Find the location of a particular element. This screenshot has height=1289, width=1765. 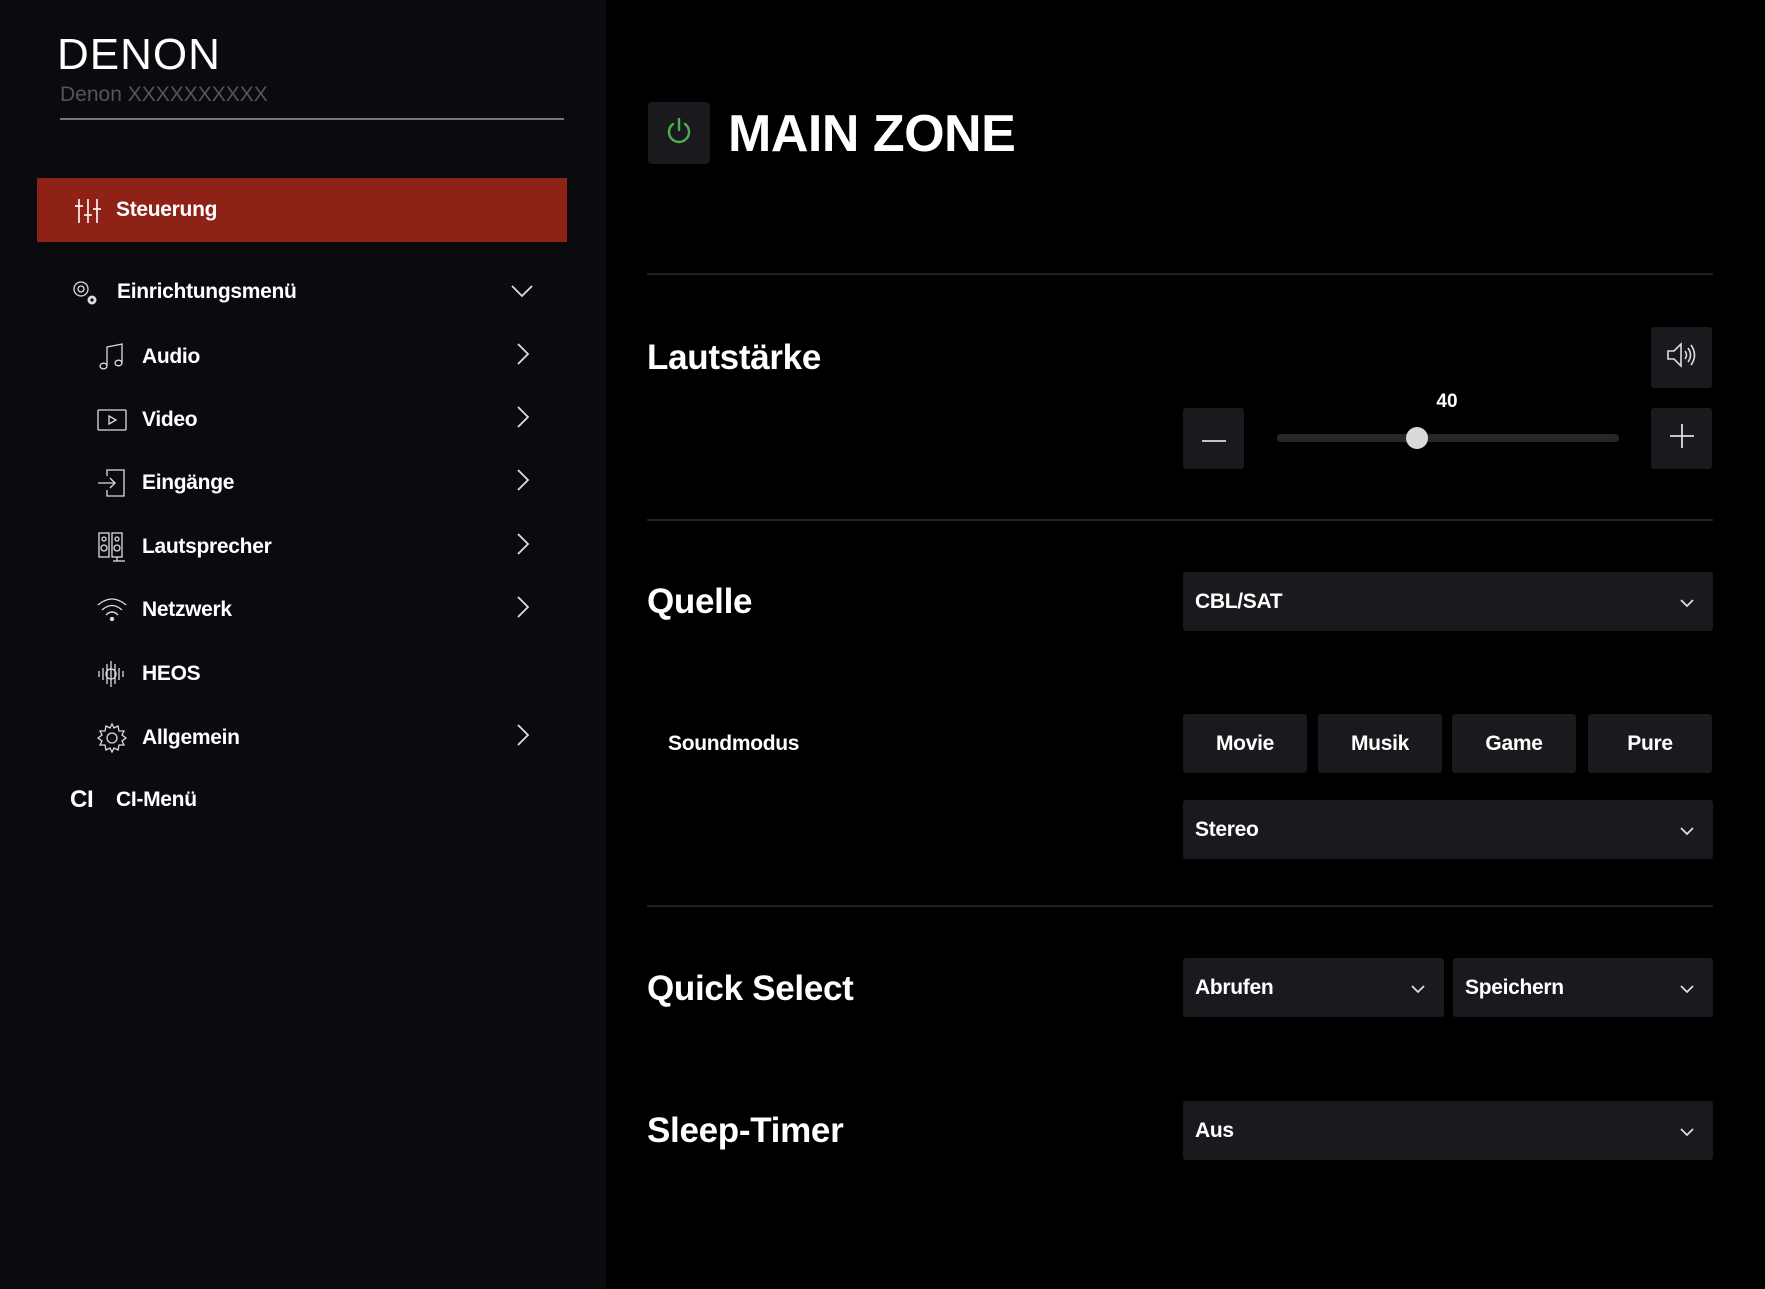

sidebar-item-label: CI-Menü is located at coordinates (156, 799).